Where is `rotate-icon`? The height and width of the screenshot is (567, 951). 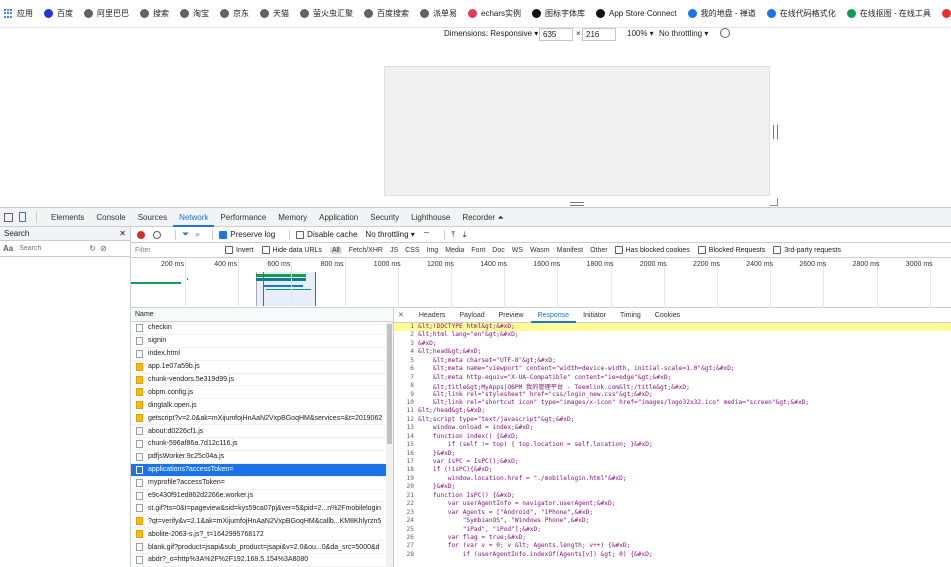 rotate-icon is located at coordinates (725, 33).